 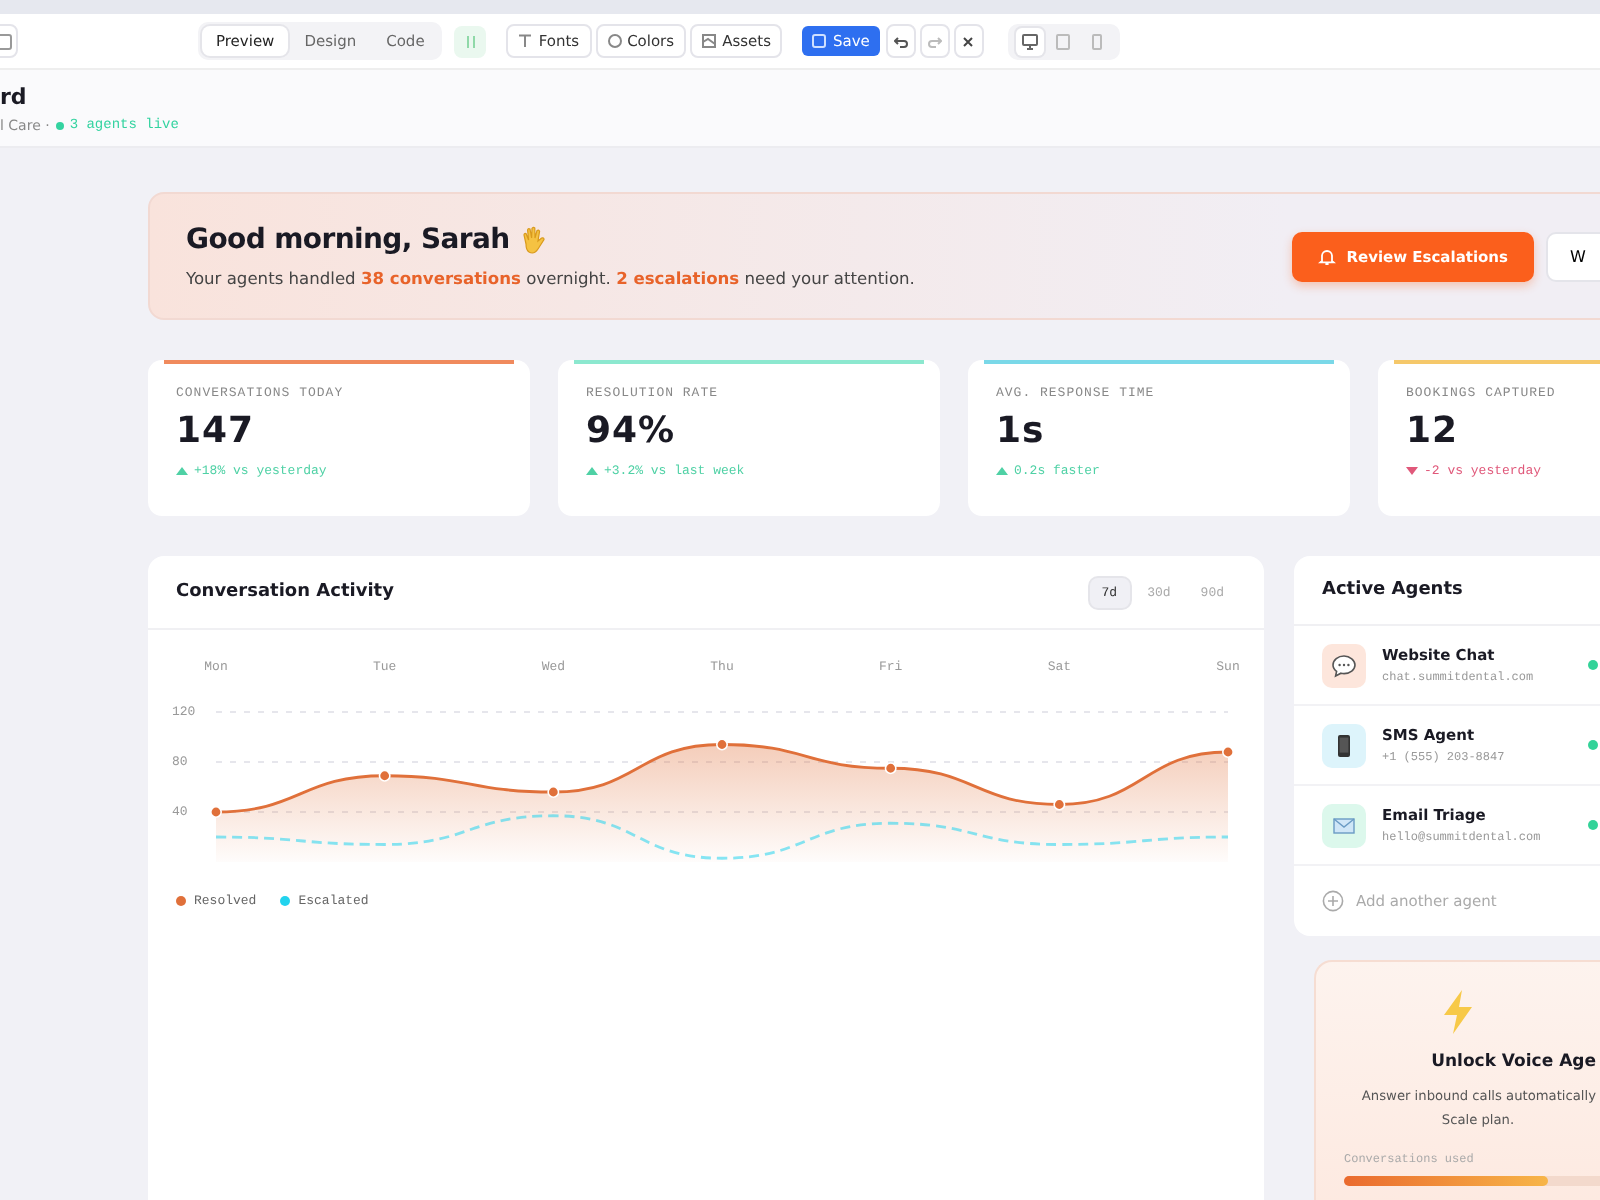 I want to click on tablet-icon, so click(x=1063, y=41).